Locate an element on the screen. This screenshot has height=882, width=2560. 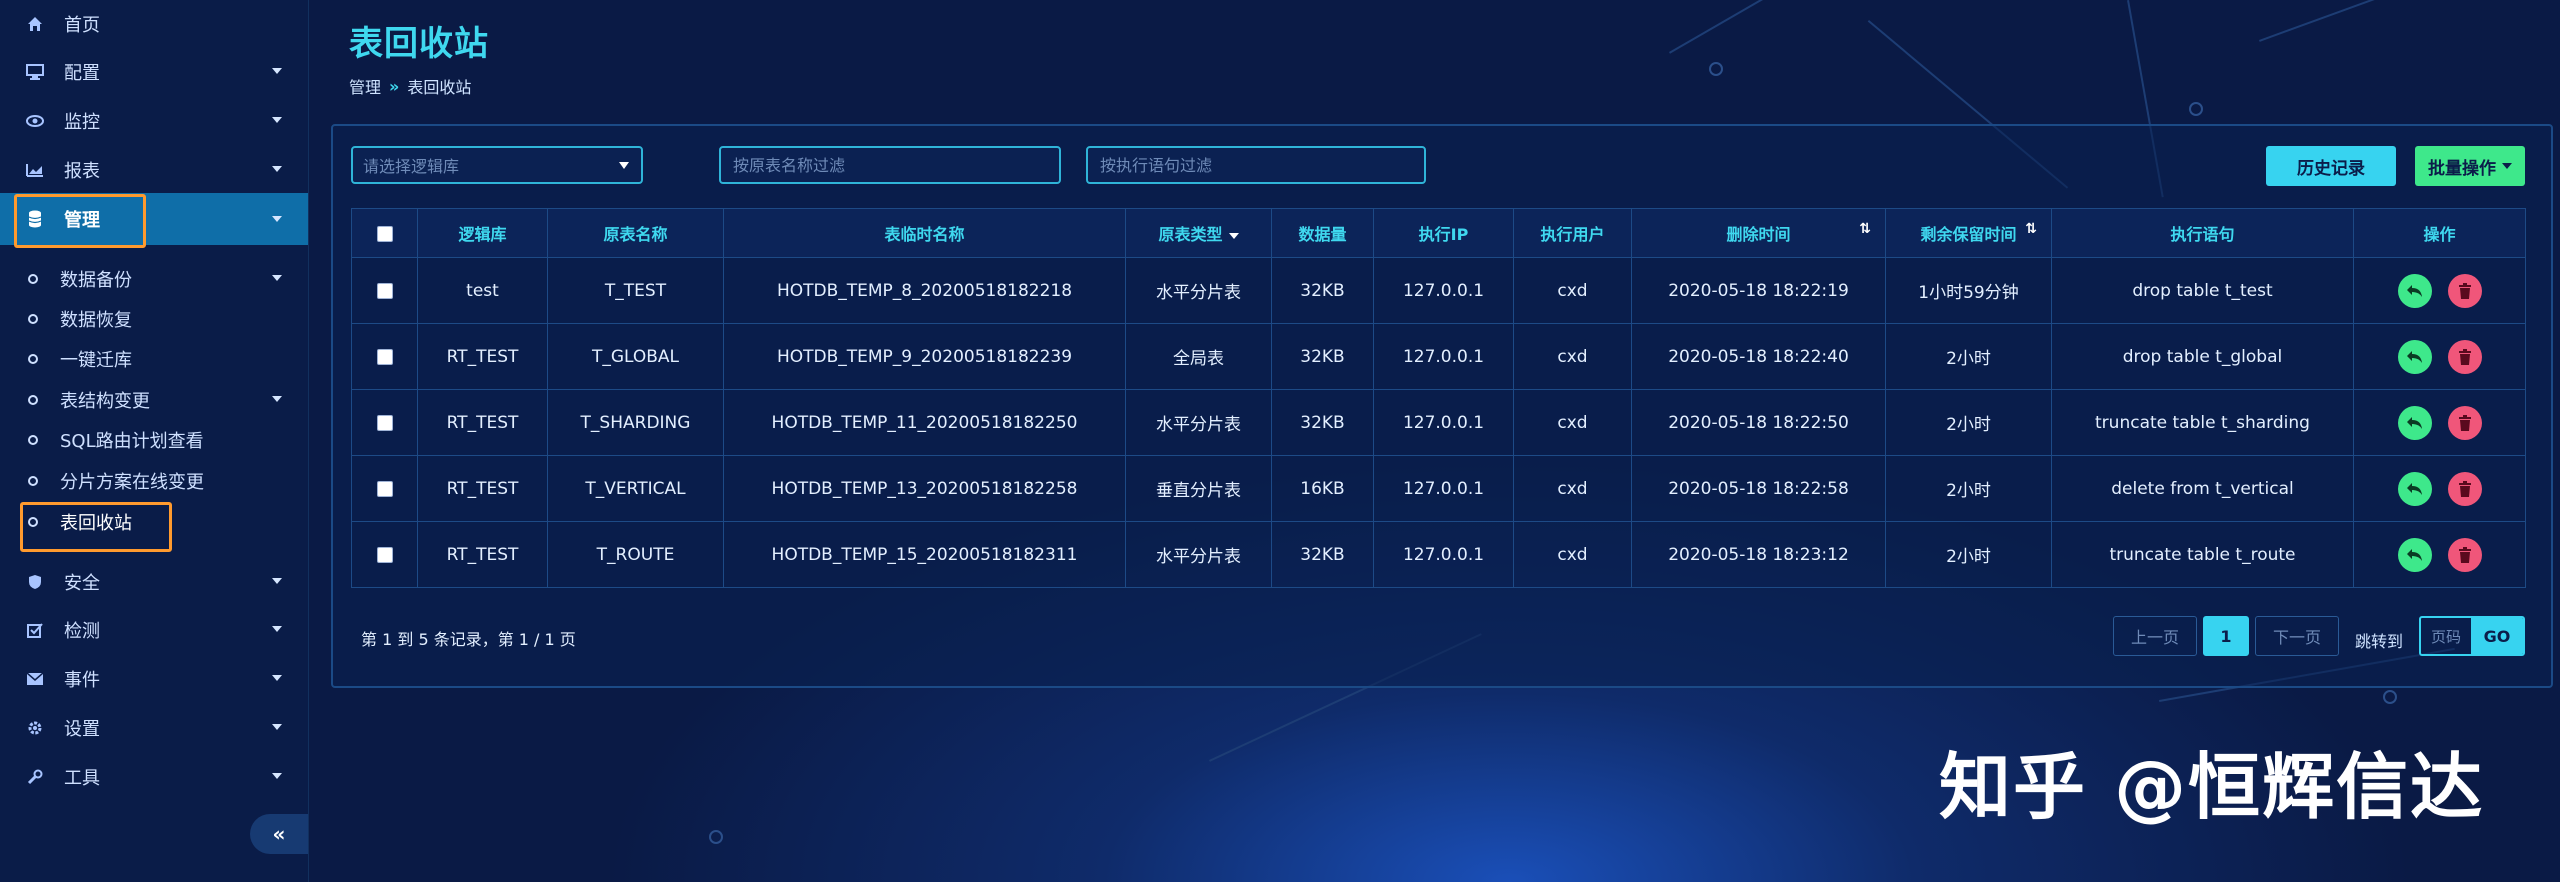
table-cell: 32KB is located at coordinates (1322, 290).